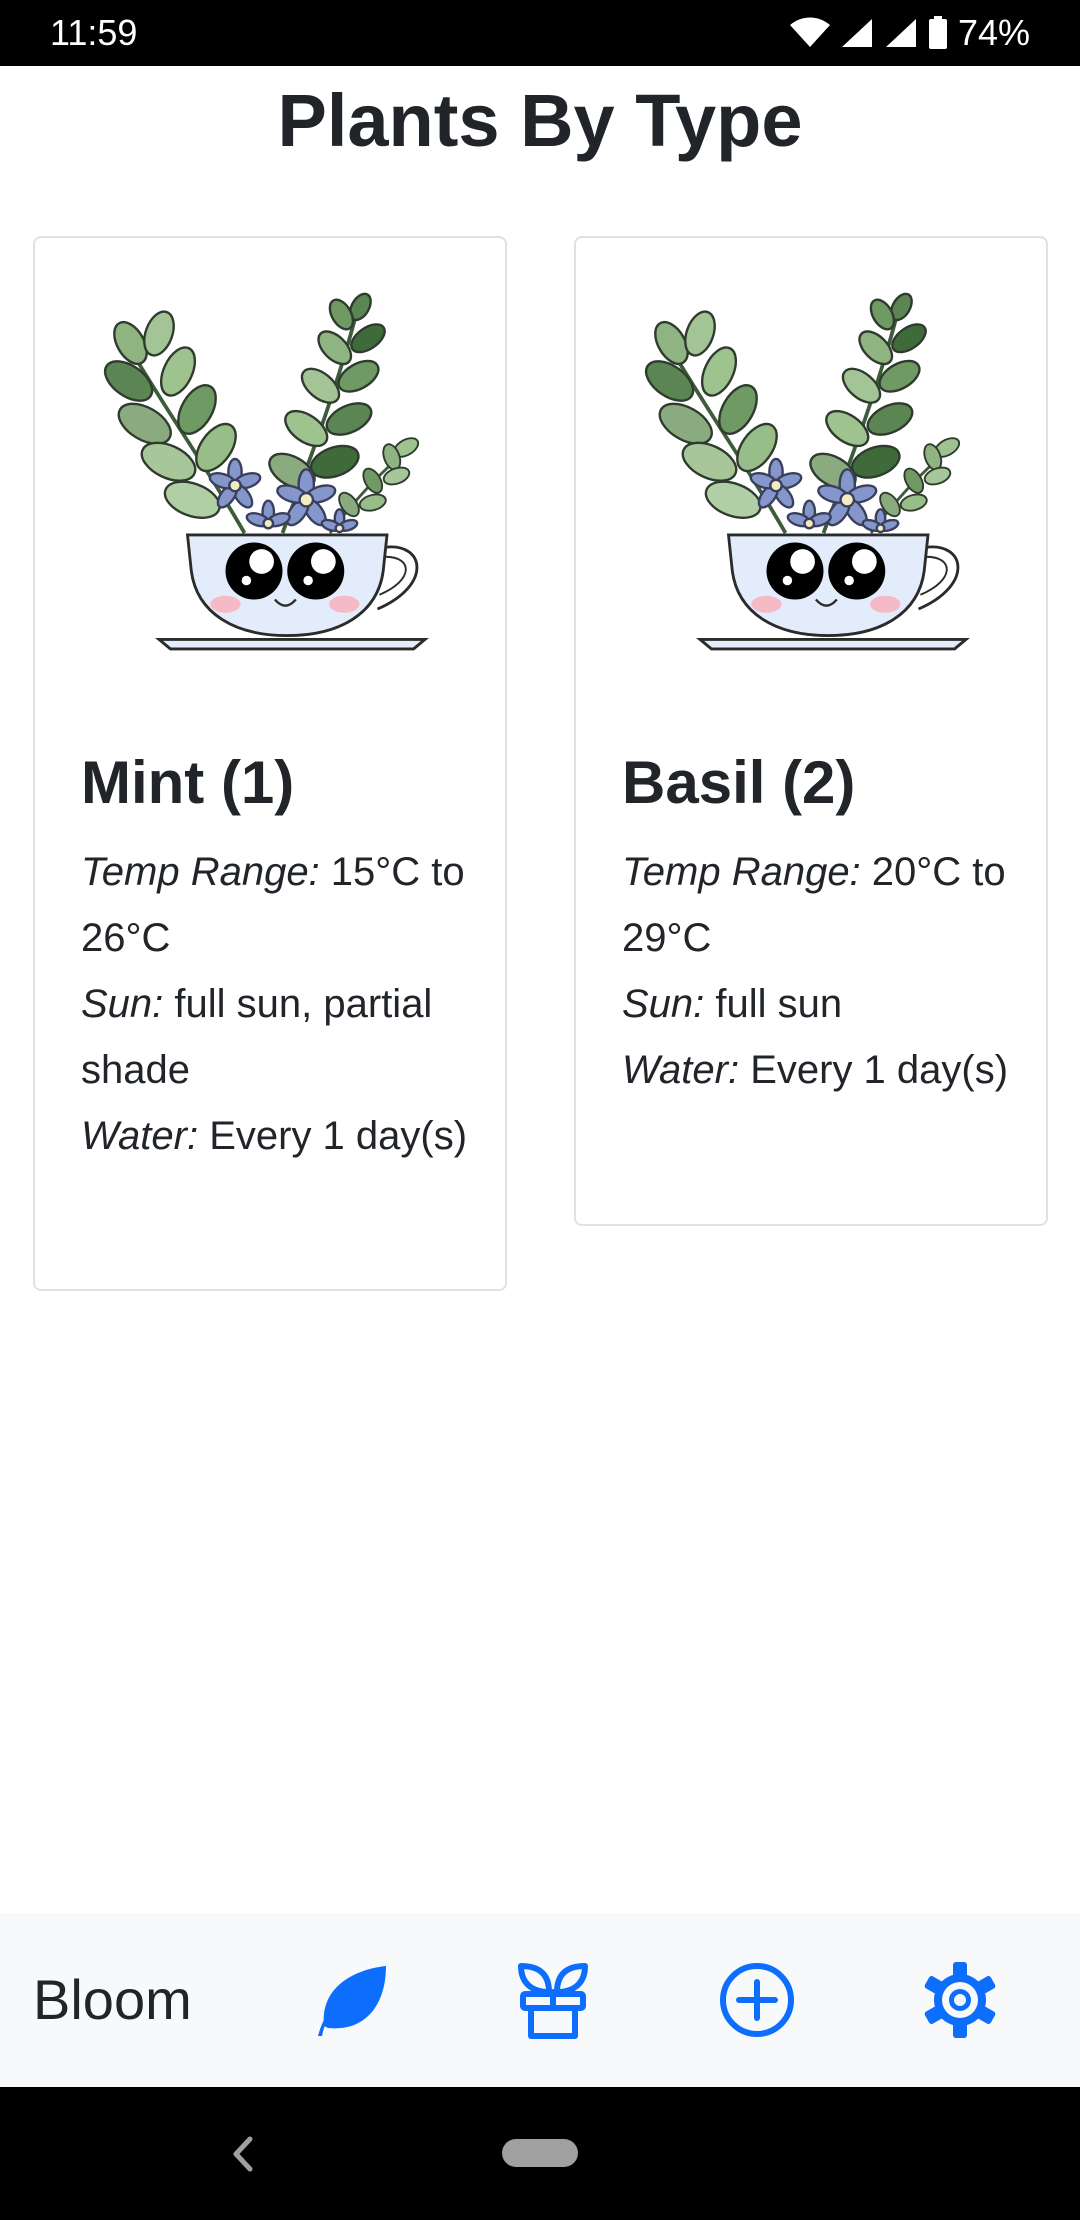  Describe the element at coordinates (856, 33) in the screenshot. I see `signal-icon` at that location.